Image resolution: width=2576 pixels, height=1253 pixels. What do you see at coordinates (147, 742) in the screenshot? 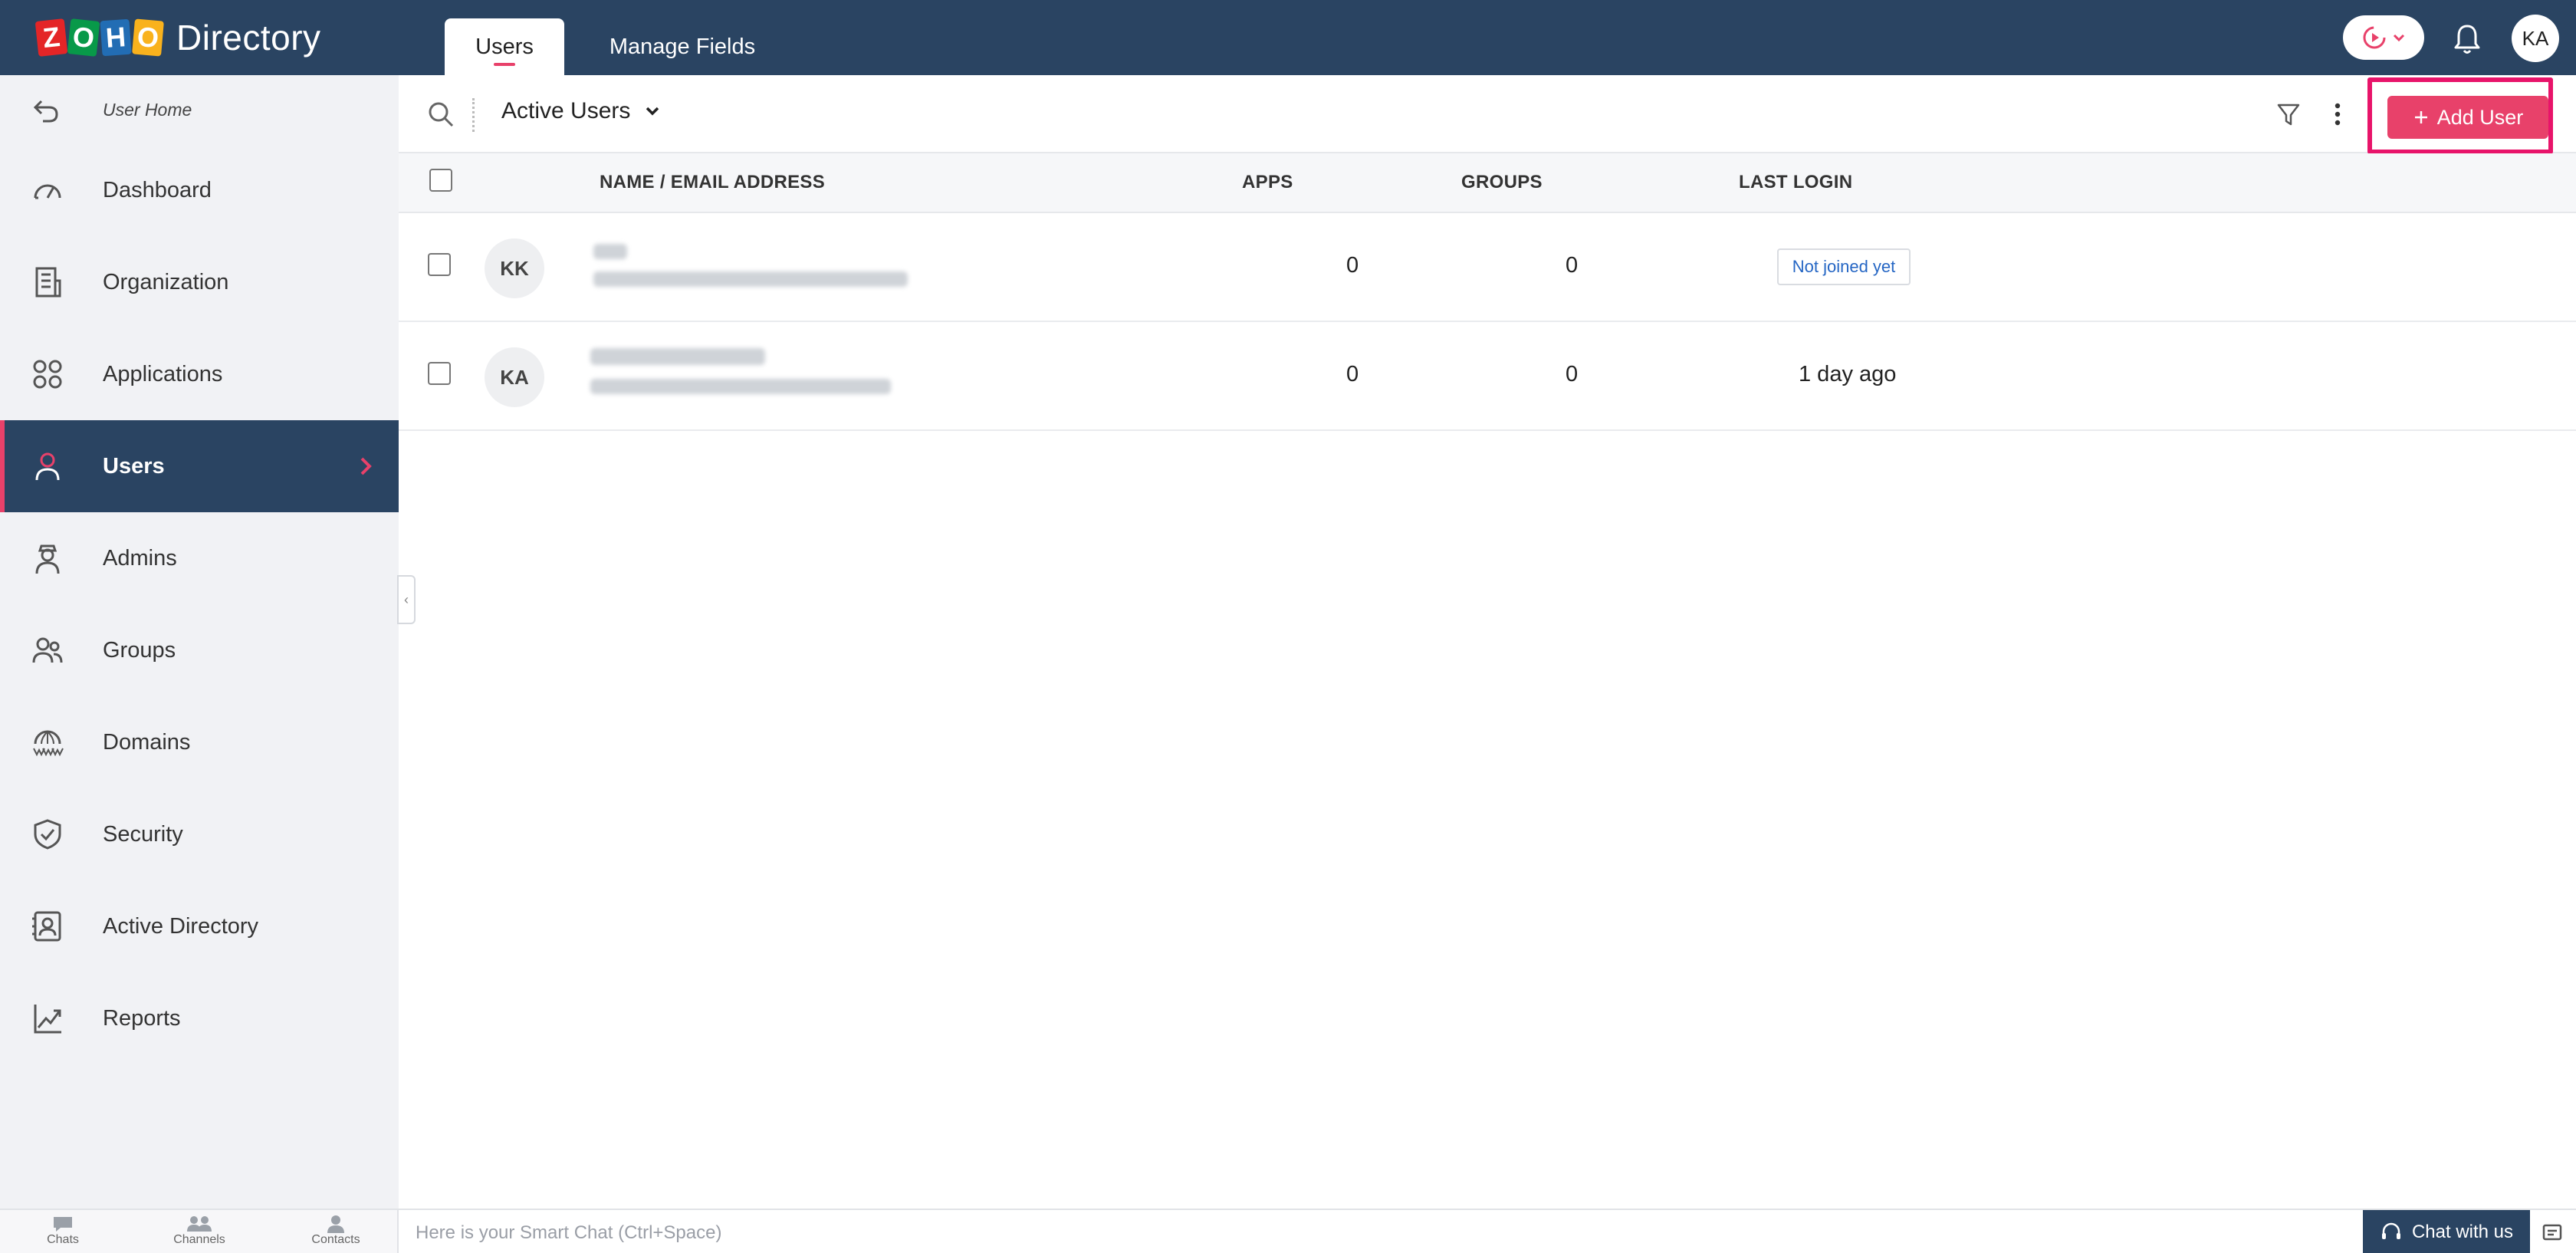
I see `sidebar-item-label: Domains` at bounding box center [147, 742].